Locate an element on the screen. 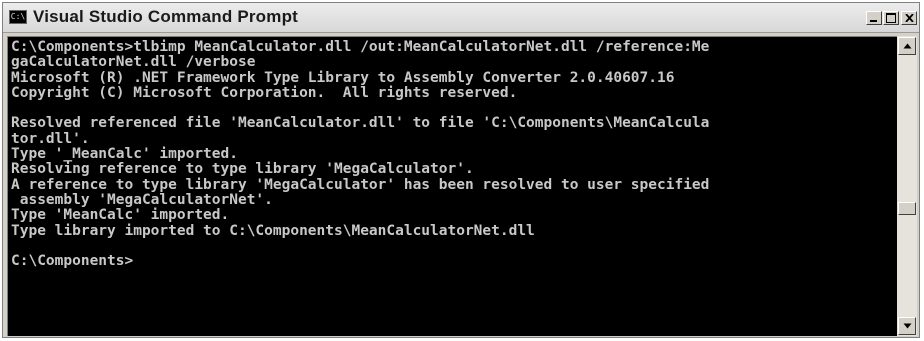 The width and height of the screenshot is (924, 341). close-icon is located at coordinates (909, 18).